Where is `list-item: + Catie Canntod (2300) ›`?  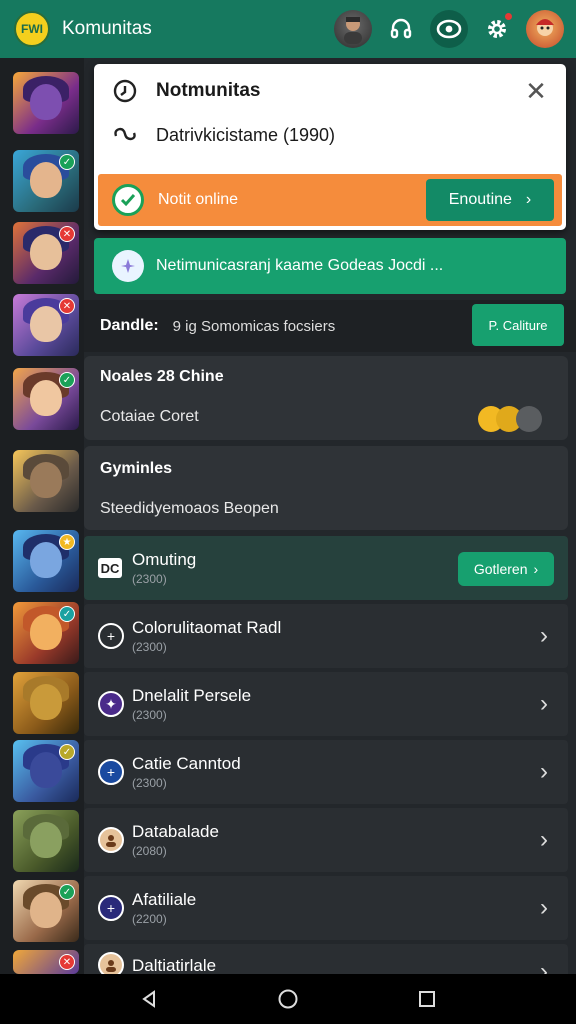
list-item: + Catie Canntod (2300) › is located at coordinates (326, 772).